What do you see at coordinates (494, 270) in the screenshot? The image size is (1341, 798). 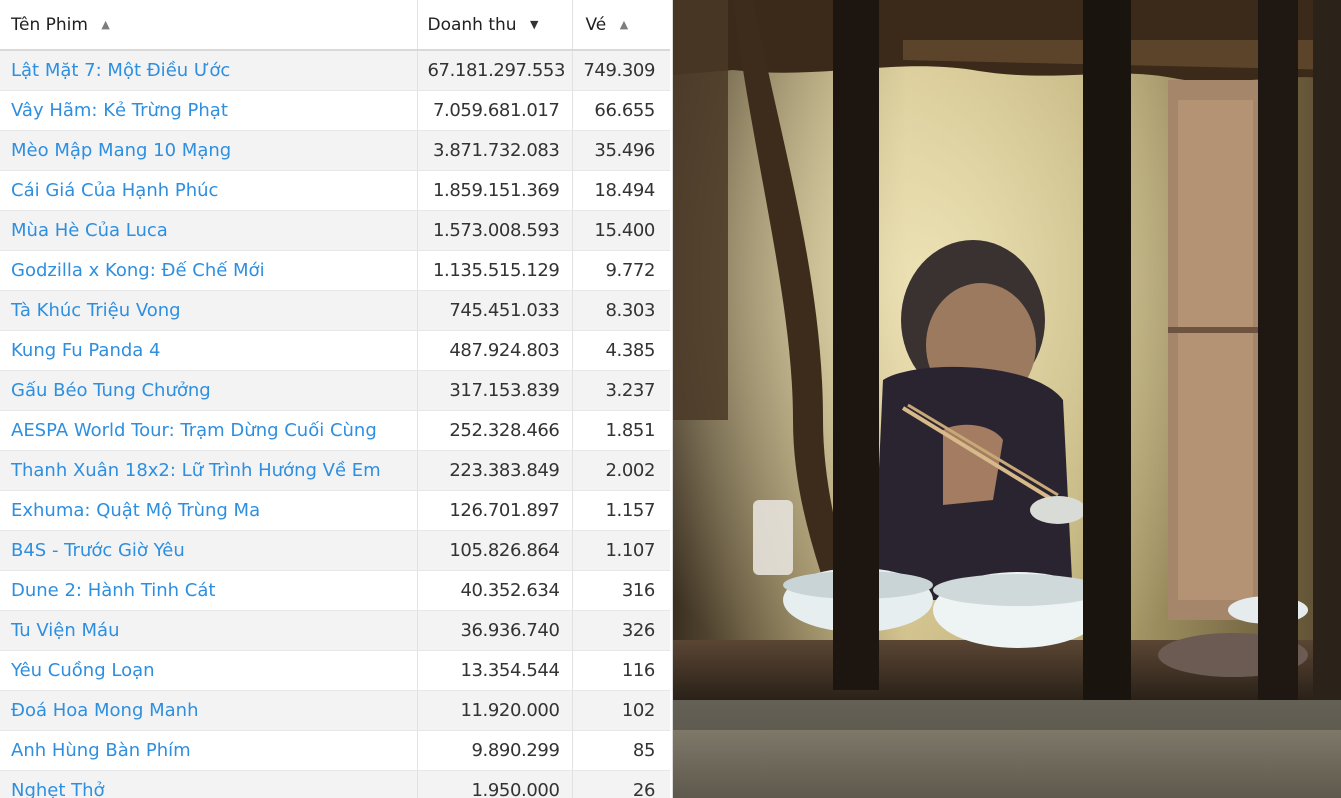 I see `revenue-cell: 1.135.515.129` at bounding box center [494, 270].